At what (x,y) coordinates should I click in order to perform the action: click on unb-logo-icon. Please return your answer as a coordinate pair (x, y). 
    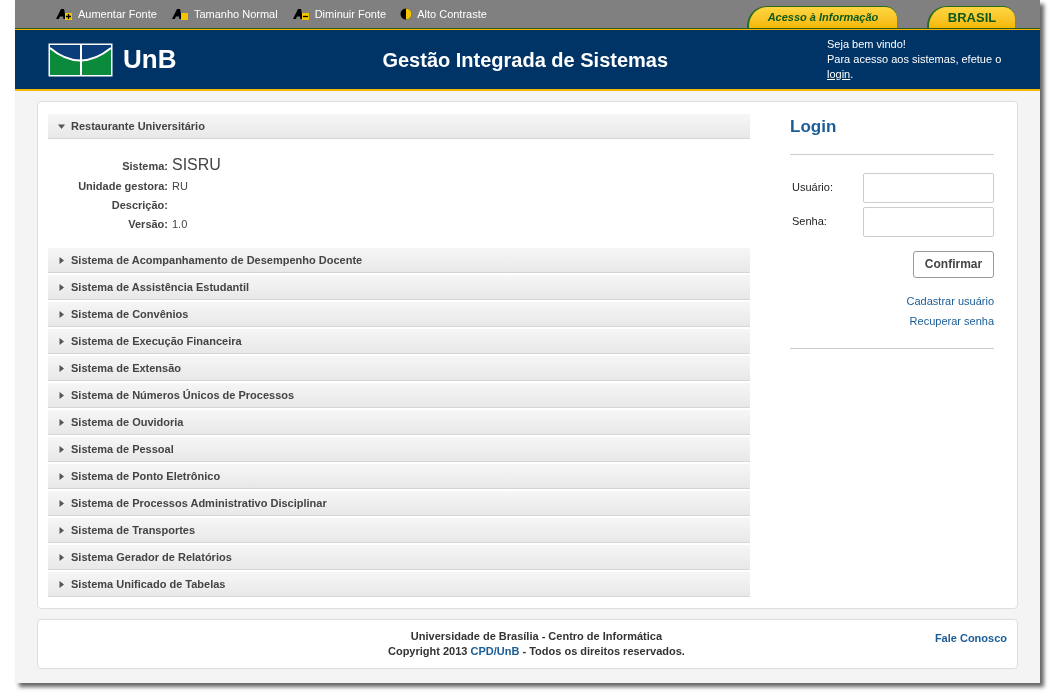
    Looking at the image, I should click on (80, 59).